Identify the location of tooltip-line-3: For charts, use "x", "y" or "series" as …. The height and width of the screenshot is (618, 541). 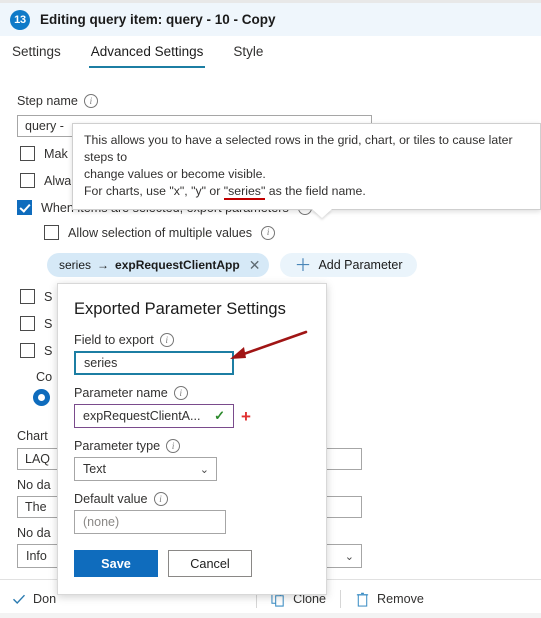
(306, 191).